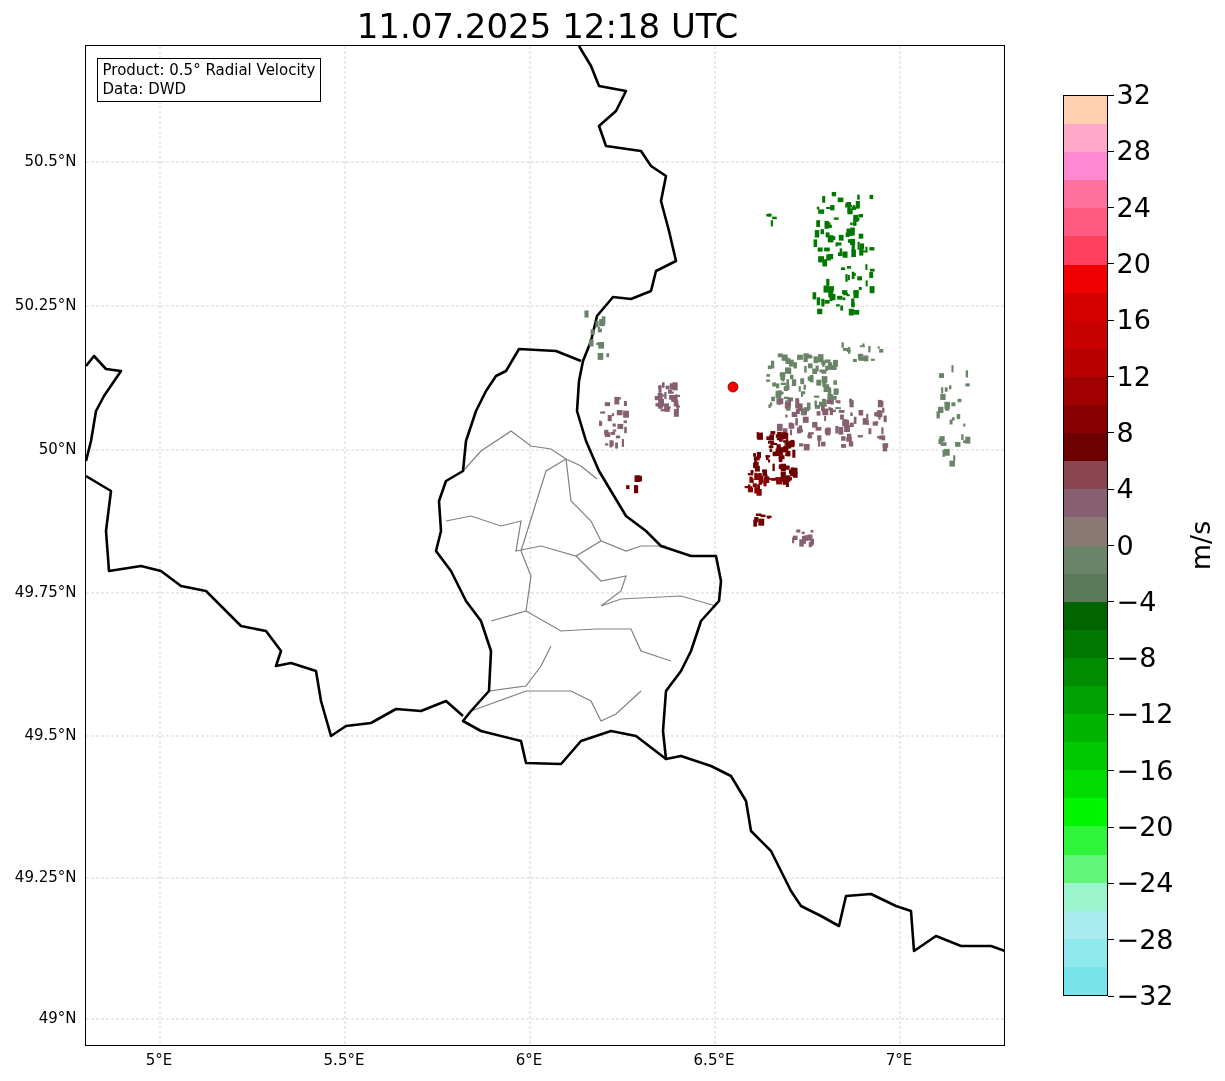 This screenshot has width=1225, height=1081. I want to click on tick-label: 8, so click(1125, 432).